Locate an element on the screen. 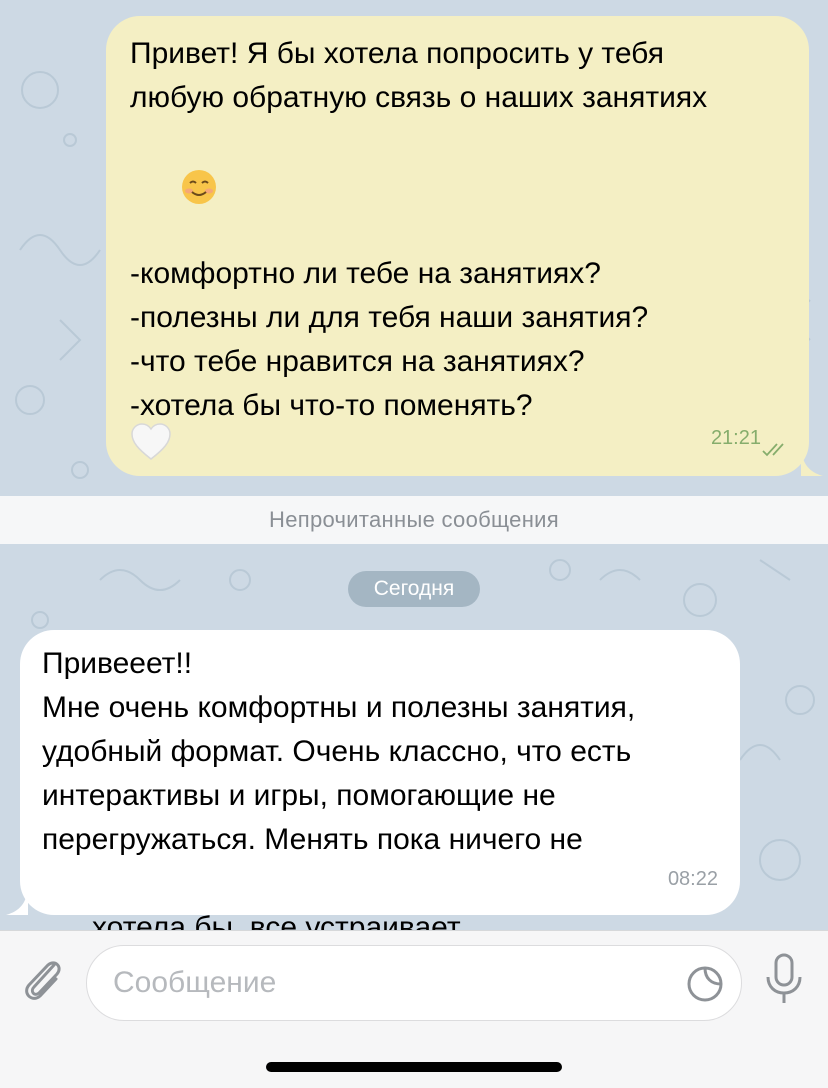  home-indicator is located at coordinates (414, 1067).